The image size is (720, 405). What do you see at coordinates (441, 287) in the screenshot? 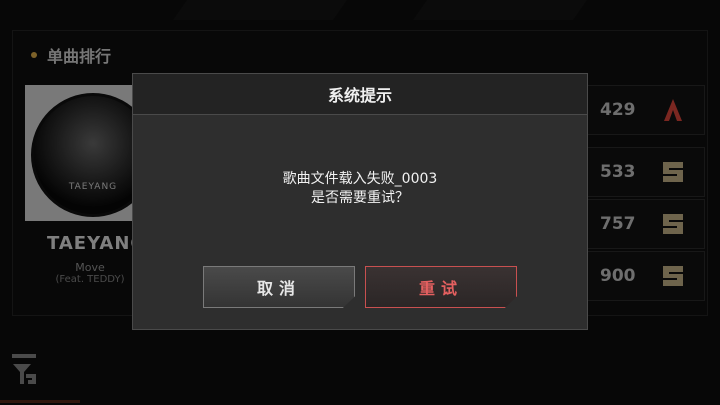
I see `retry-button: 重试` at bounding box center [441, 287].